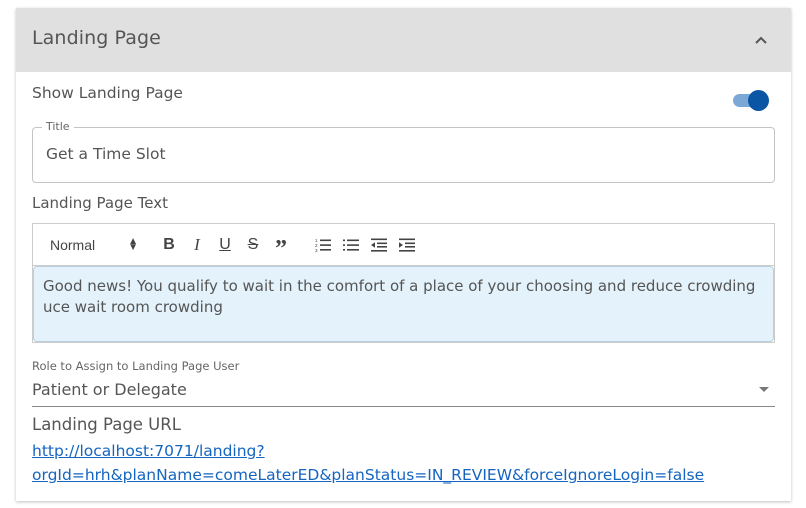 The width and height of the screenshot is (806, 508). I want to click on italic-button: I, so click(197, 245).